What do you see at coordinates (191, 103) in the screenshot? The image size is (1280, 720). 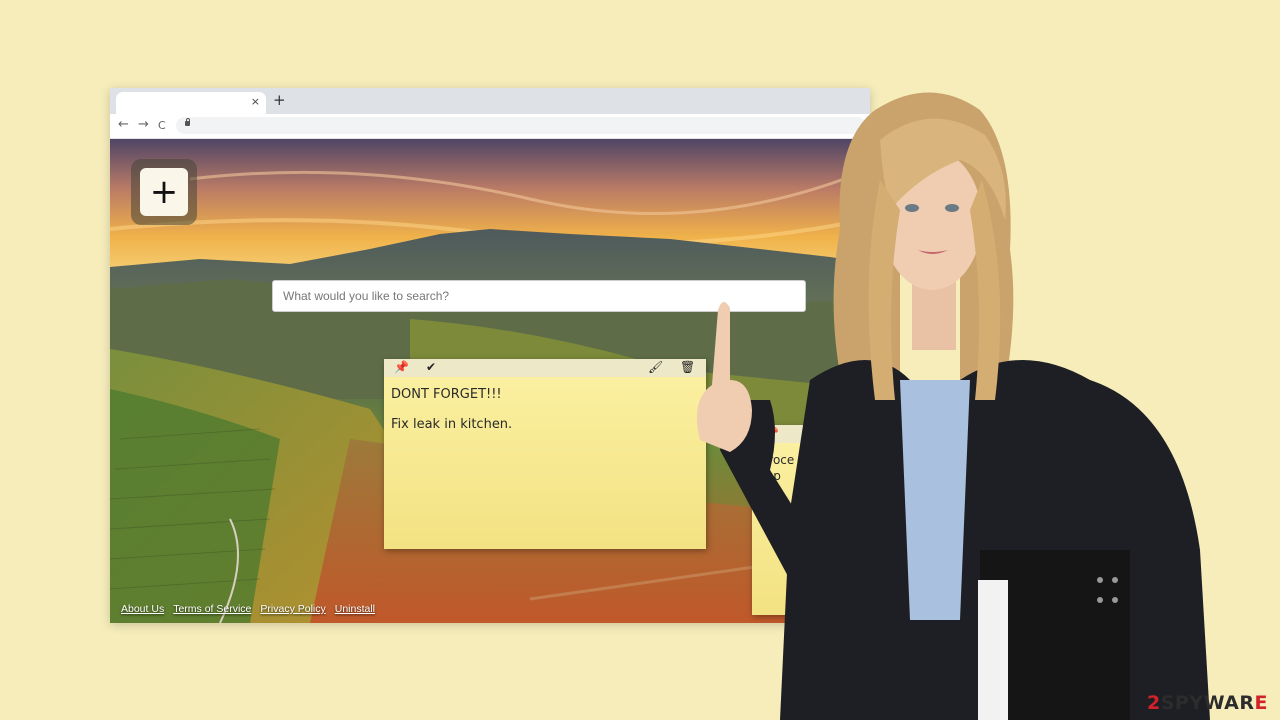 I see `browser-tab: ×` at bounding box center [191, 103].